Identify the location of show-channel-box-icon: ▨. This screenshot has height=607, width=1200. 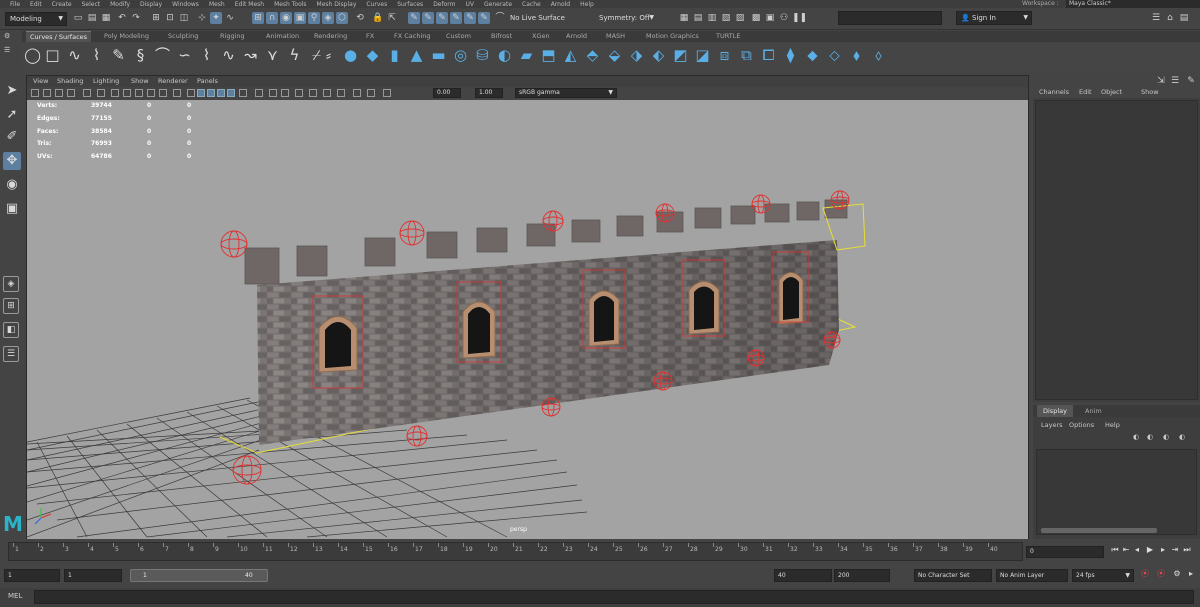
(740, 18).